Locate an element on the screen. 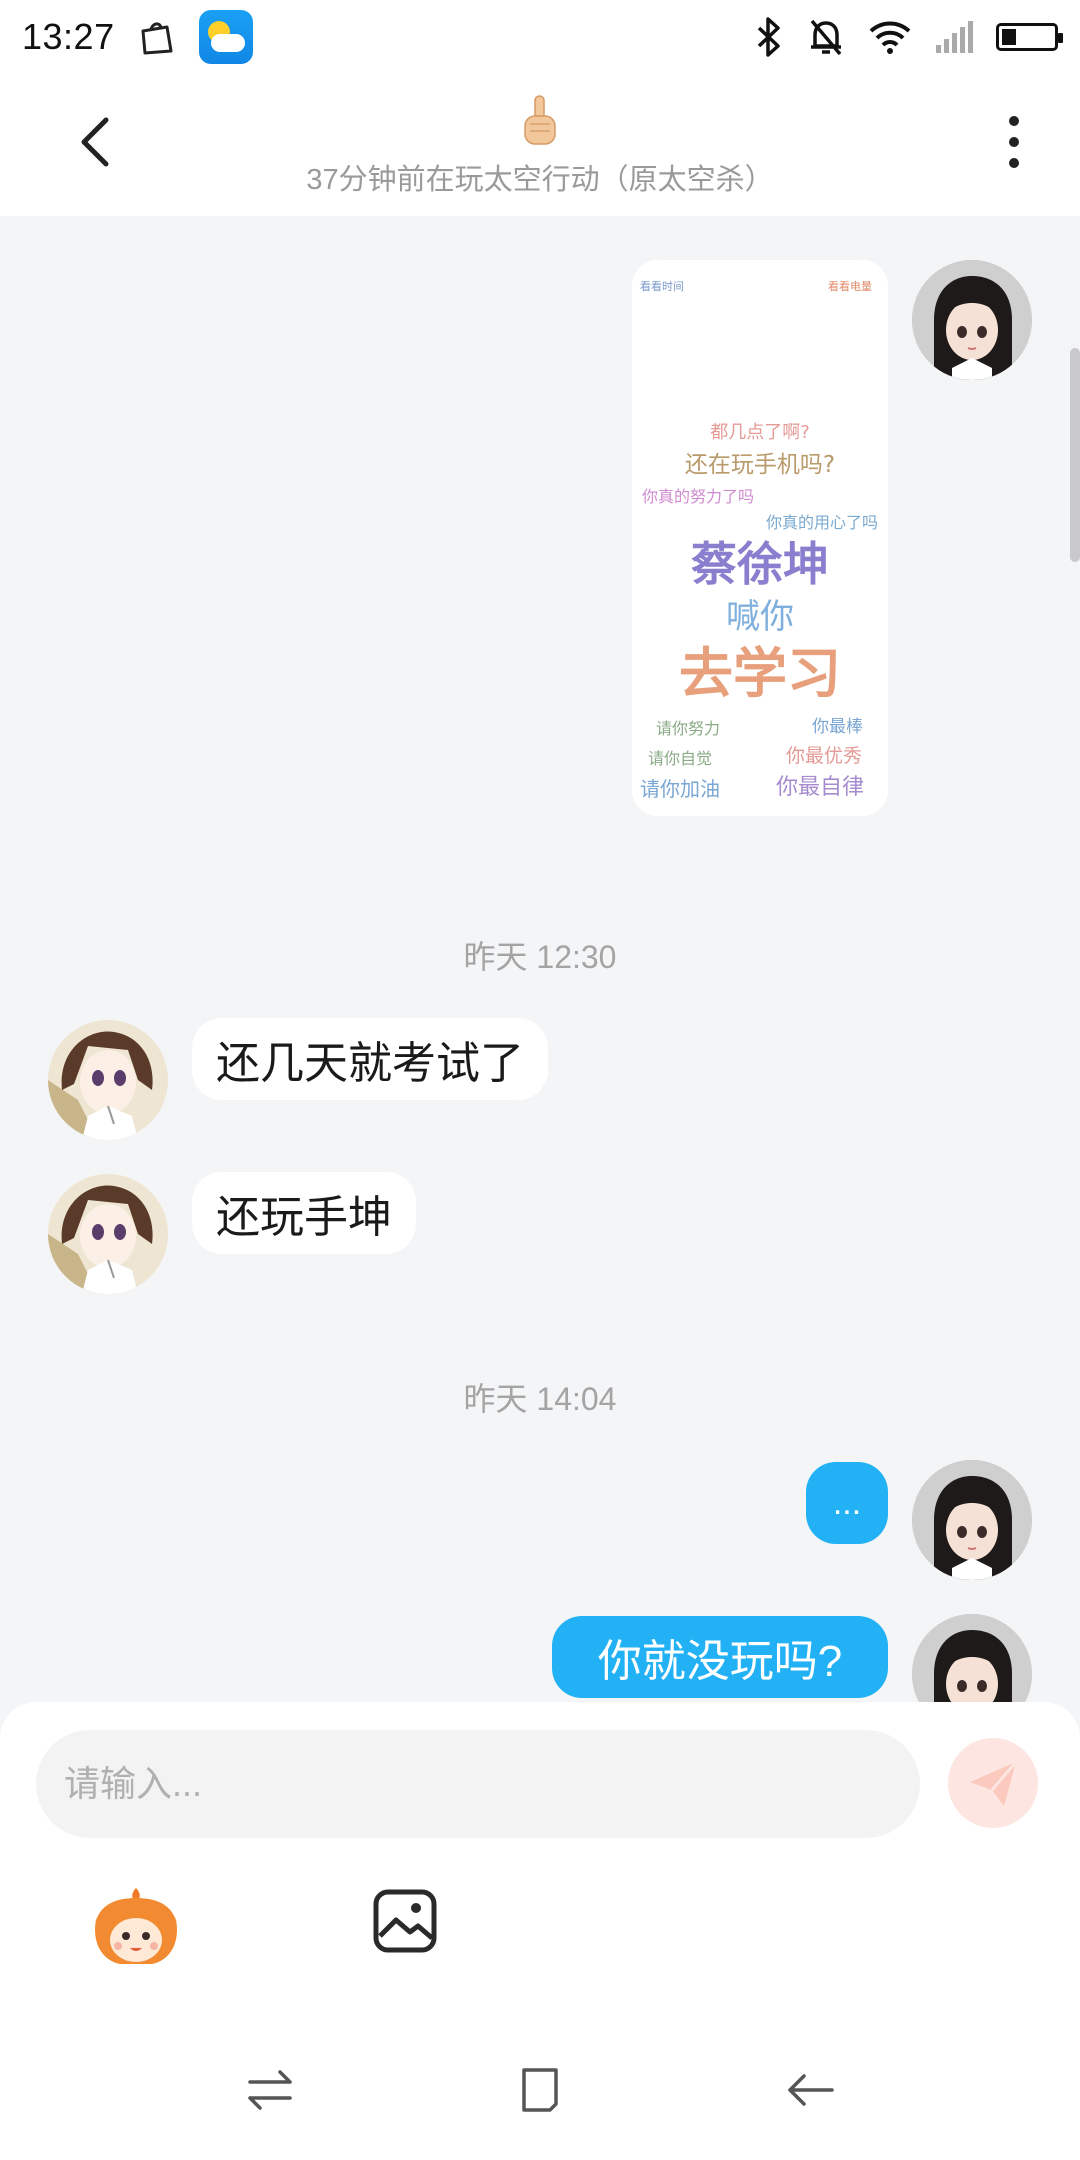  send-icon is located at coordinates (994, 1783).